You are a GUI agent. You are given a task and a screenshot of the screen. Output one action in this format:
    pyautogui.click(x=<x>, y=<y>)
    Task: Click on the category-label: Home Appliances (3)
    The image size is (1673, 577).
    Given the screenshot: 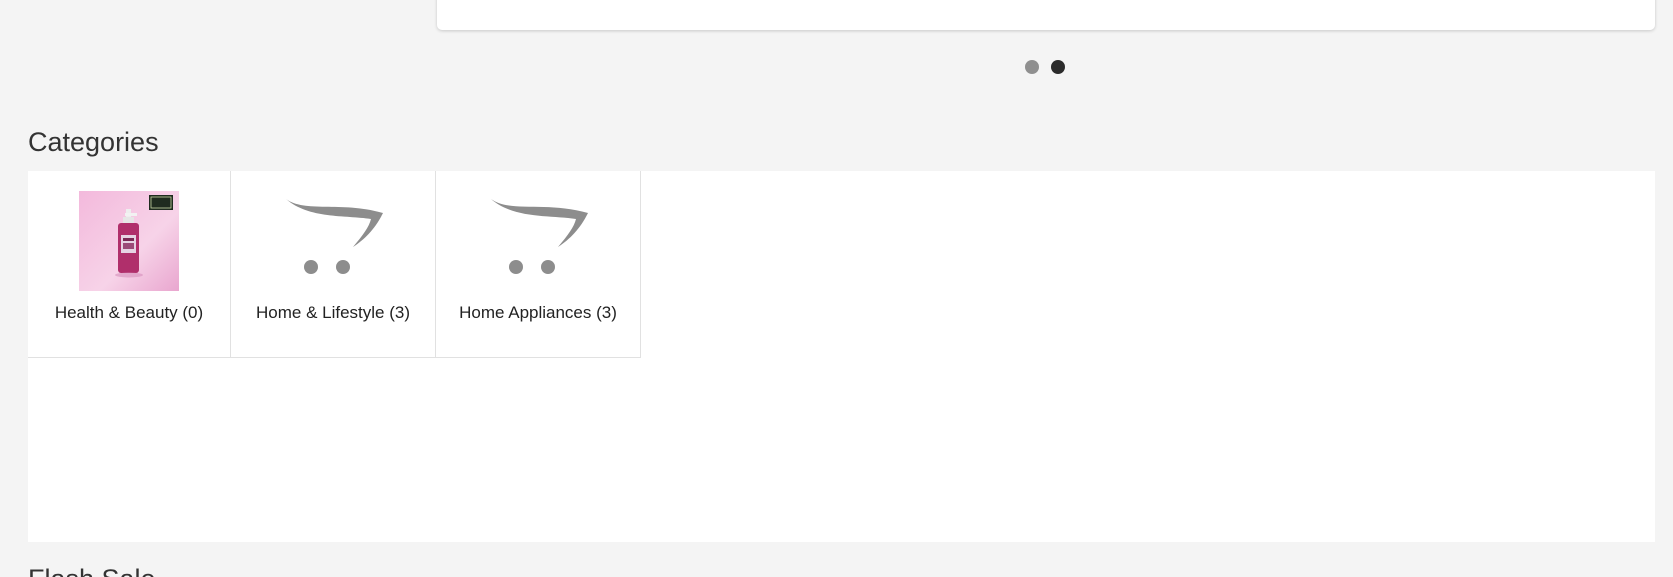 What is the action you would take?
    pyautogui.click(x=538, y=312)
    